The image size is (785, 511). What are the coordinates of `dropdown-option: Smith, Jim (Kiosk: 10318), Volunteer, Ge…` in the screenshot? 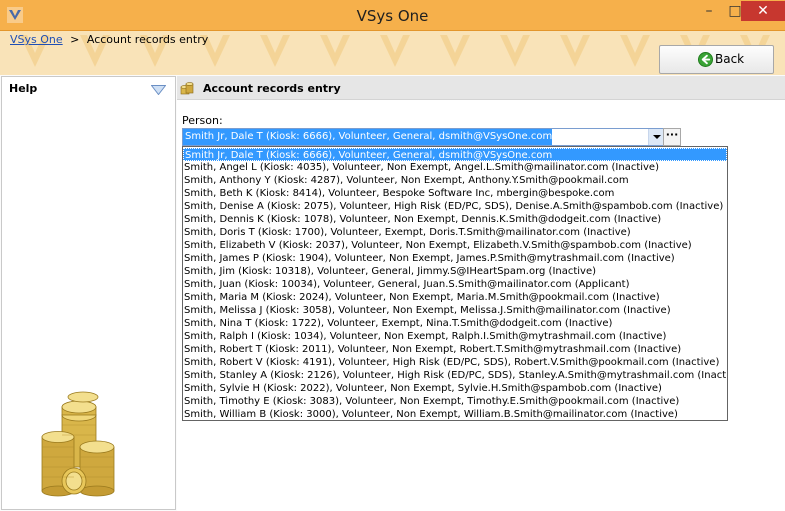 It's located at (455, 271).